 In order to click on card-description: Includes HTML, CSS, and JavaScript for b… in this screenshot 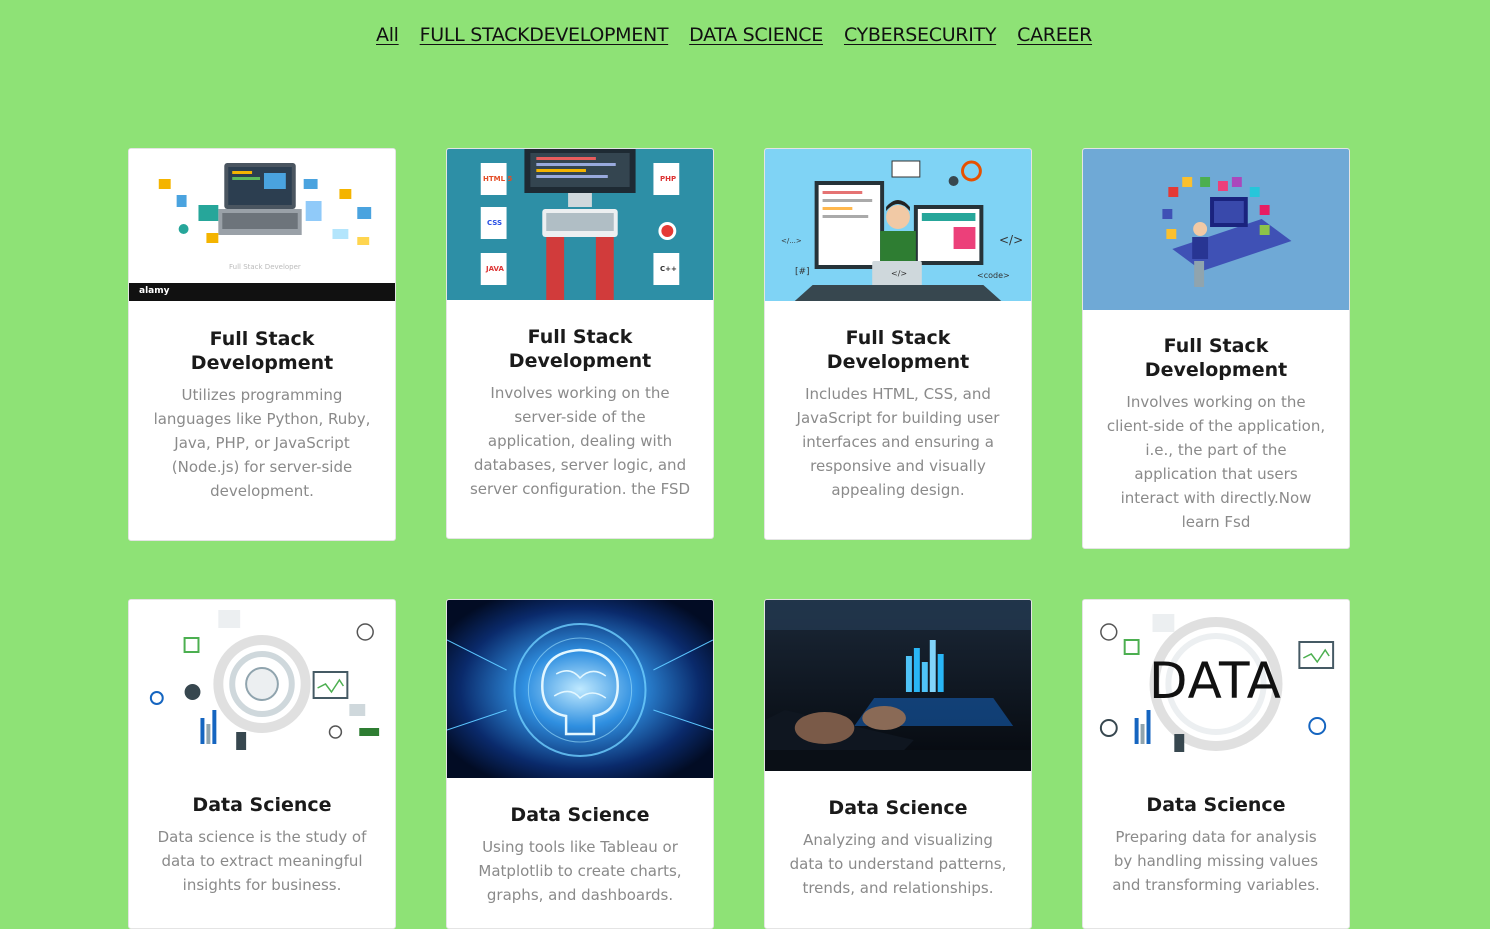, I will do `click(898, 442)`.